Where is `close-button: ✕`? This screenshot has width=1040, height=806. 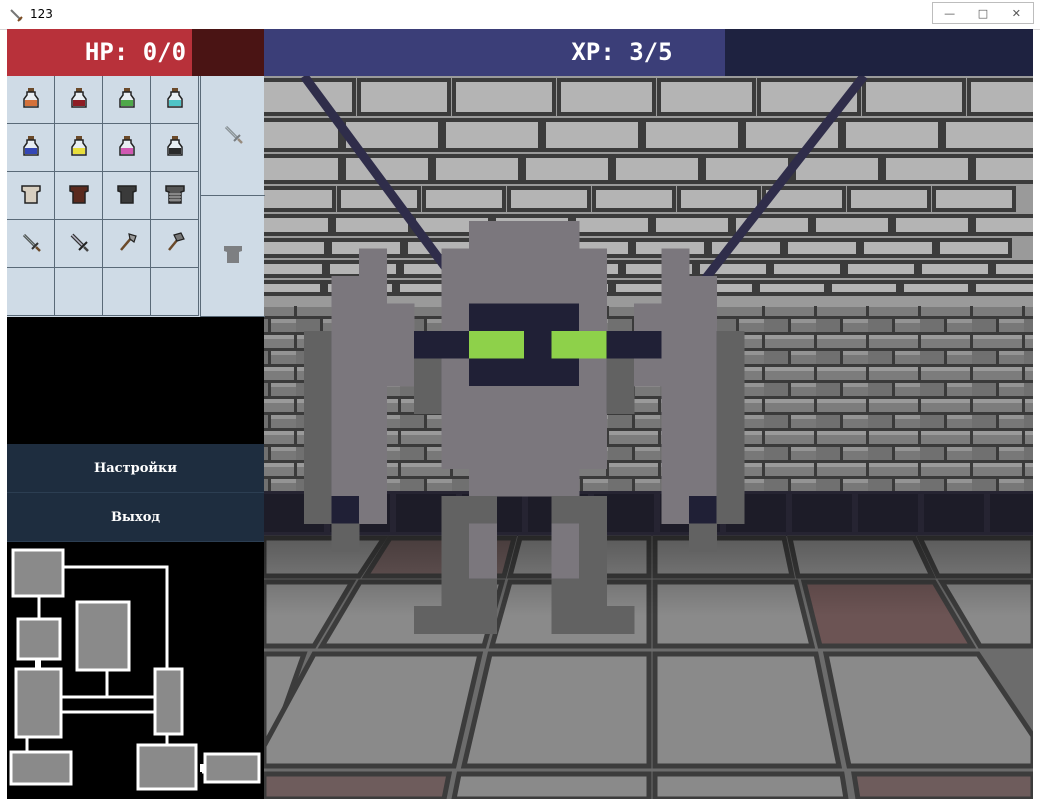 close-button: ✕ is located at coordinates (1016, 13).